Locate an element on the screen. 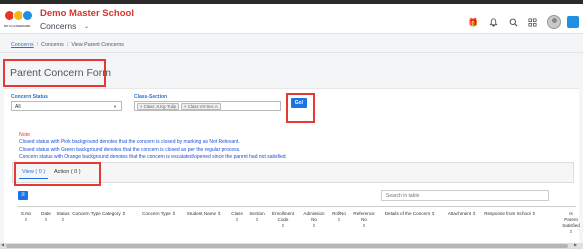 The image size is (583, 249). chevron-down-icon: ⌄ is located at coordinates (86, 26).